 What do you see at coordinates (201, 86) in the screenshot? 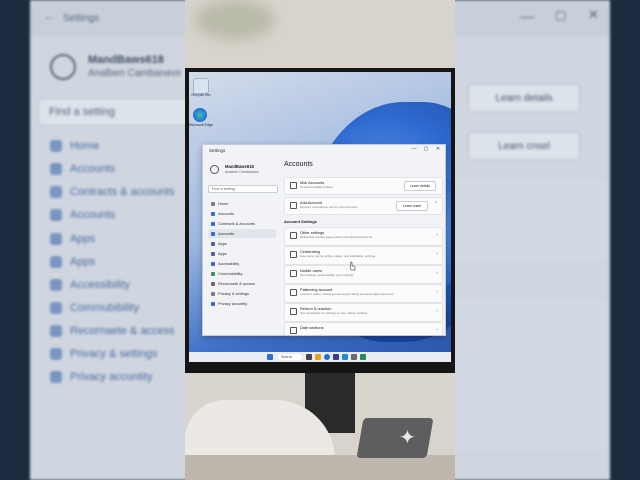
I see `recycle-bin-icon` at bounding box center [201, 86].